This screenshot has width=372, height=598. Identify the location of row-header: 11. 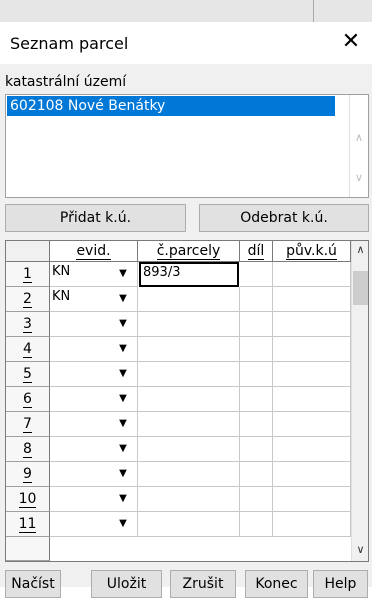
(28, 524).